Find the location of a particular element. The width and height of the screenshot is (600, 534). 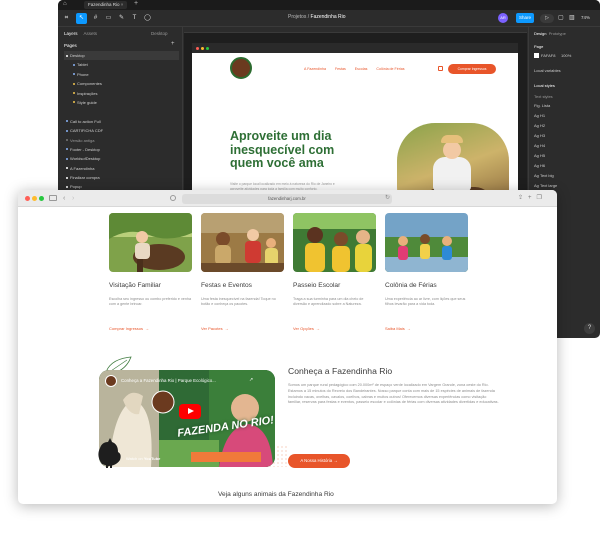

minimize-window-icon is located at coordinates (34, 198).